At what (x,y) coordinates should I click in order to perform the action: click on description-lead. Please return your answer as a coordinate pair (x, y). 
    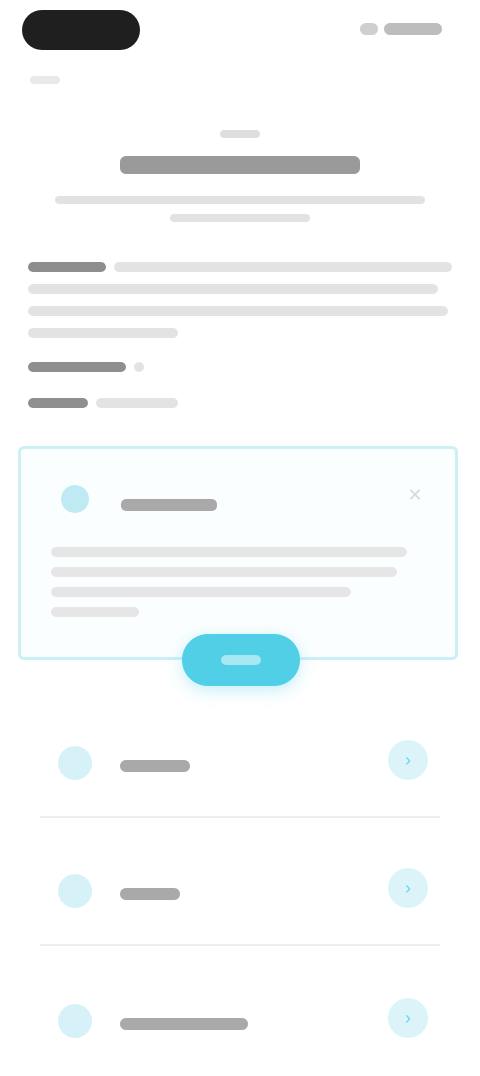
    Looking at the image, I should click on (67, 267).